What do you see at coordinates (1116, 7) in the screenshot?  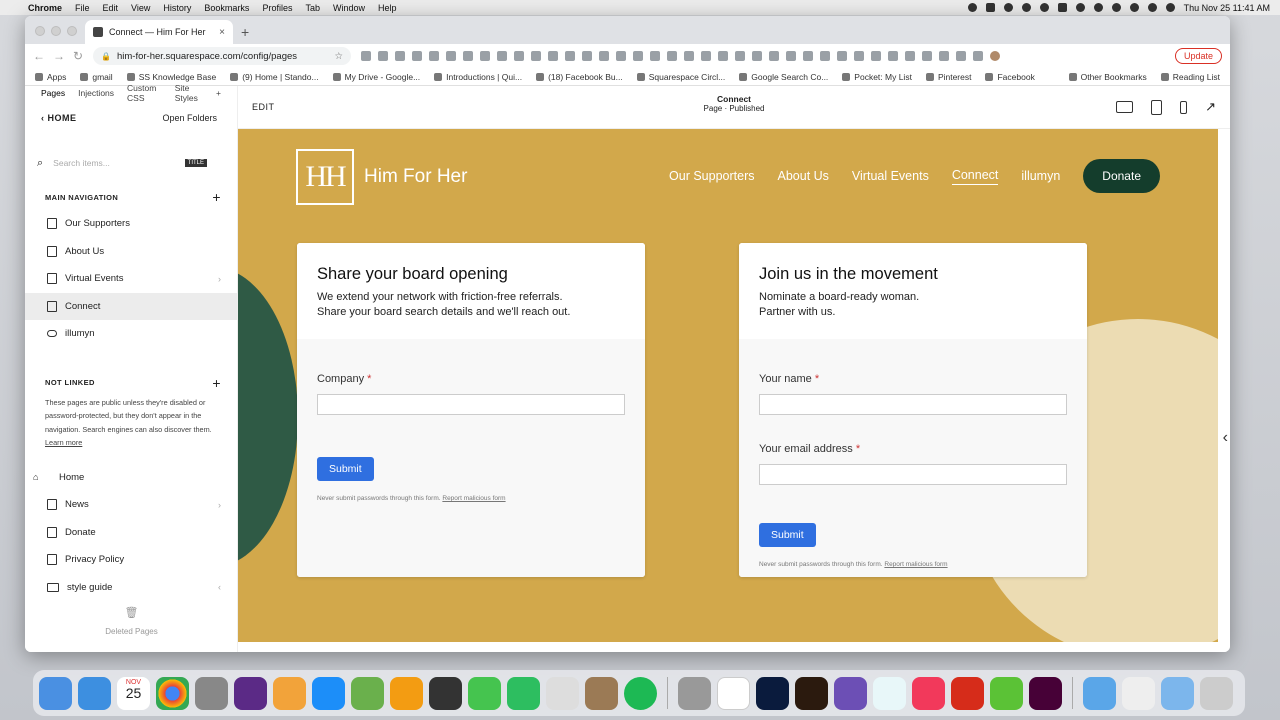 I see `wifi-icon` at bounding box center [1116, 7].